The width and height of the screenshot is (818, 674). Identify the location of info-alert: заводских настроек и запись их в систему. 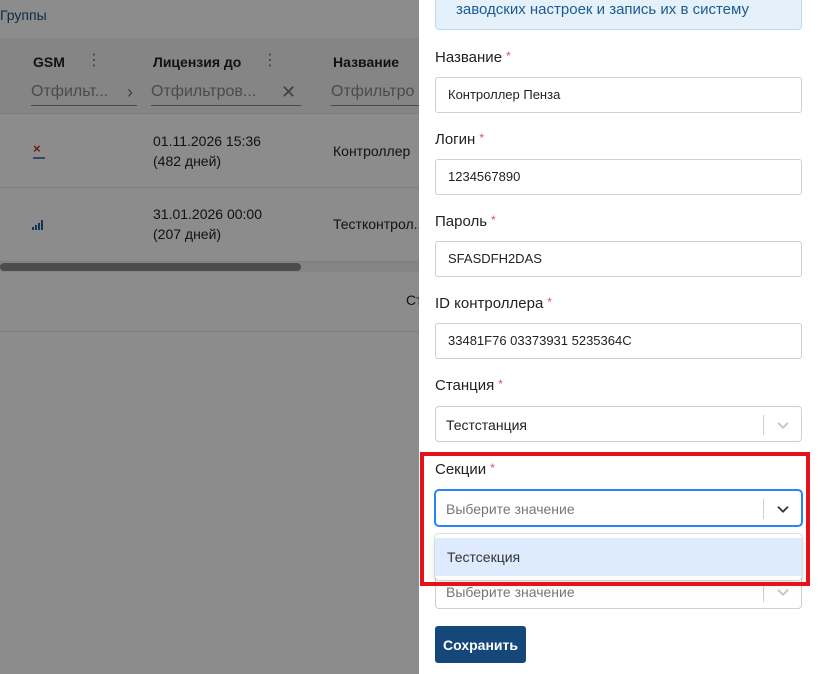
(618, 15).